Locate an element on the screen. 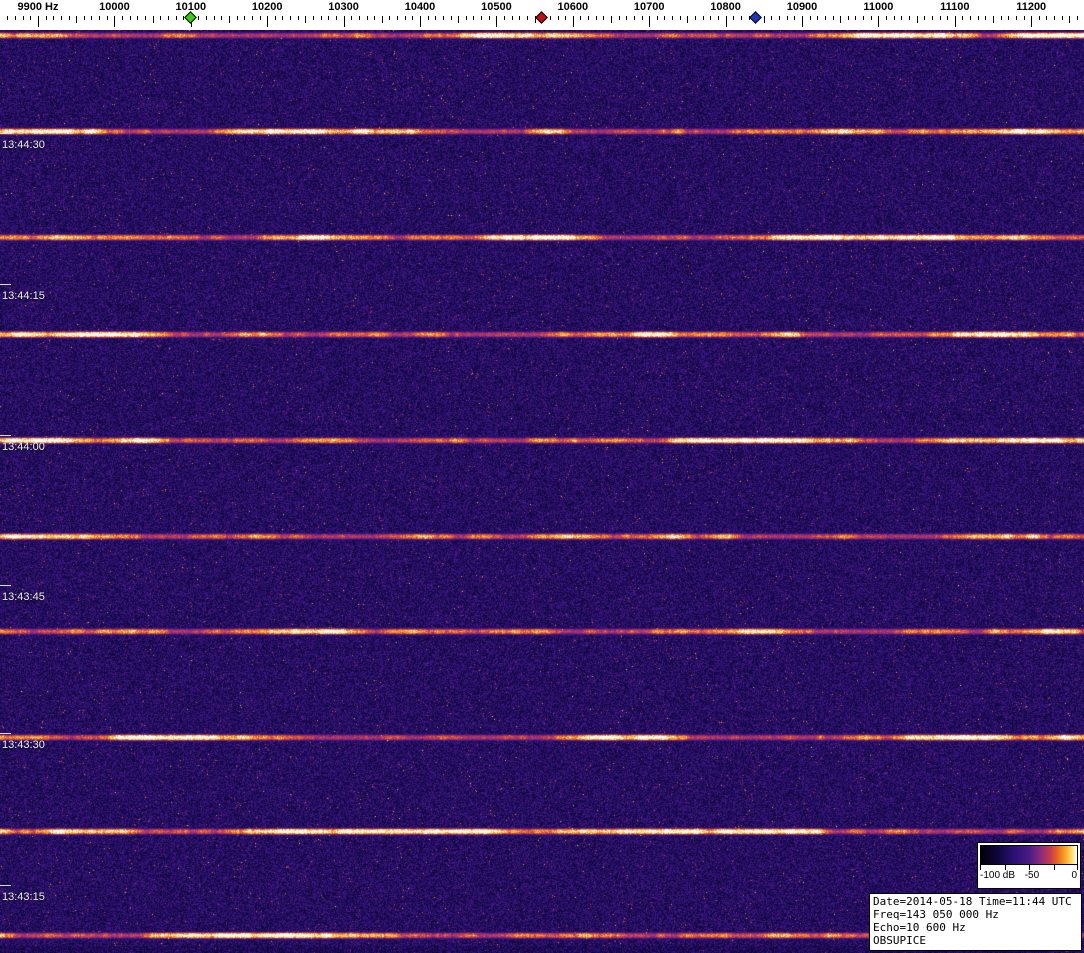  info-echo-line: Echo=10 600 Hz is located at coordinates (919, 927).